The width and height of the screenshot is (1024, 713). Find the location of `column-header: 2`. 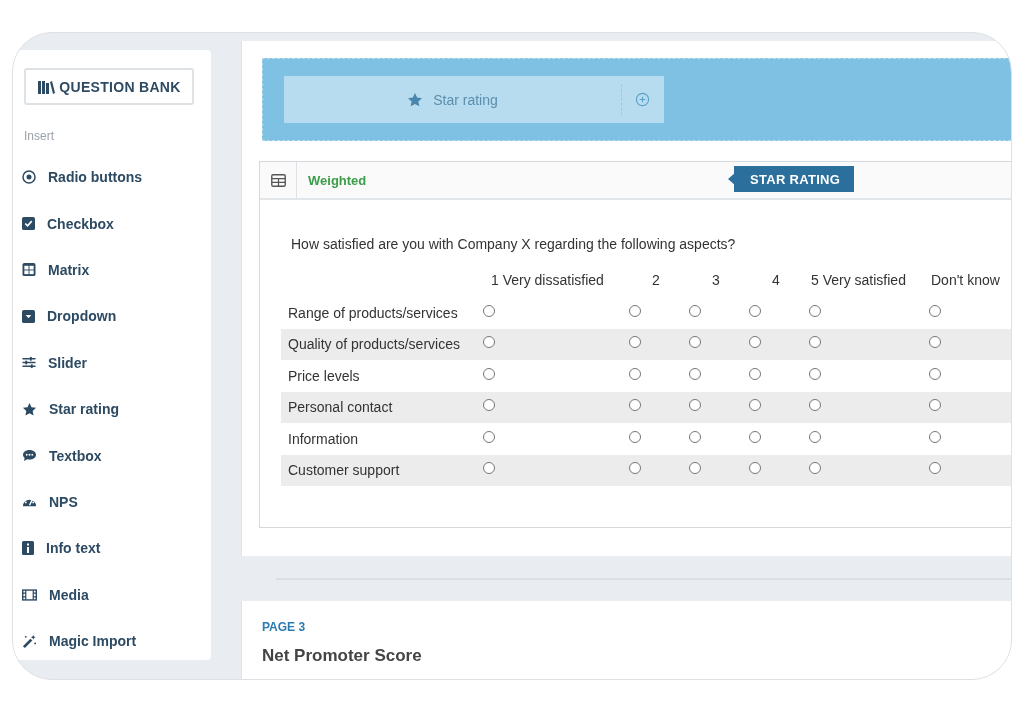

column-header: 2 is located at coordinates (656, 280).